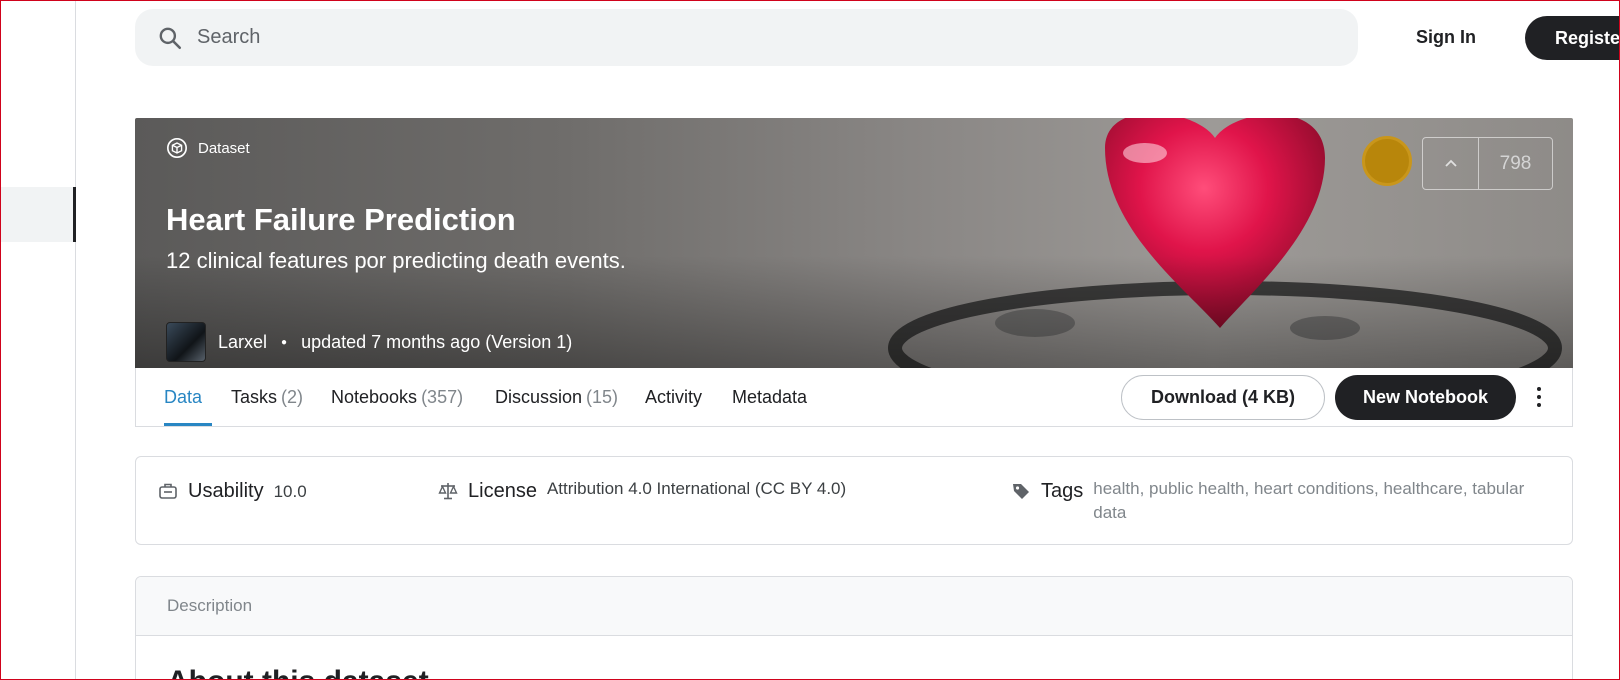  I want to click on search-icon, so click(170, 38).